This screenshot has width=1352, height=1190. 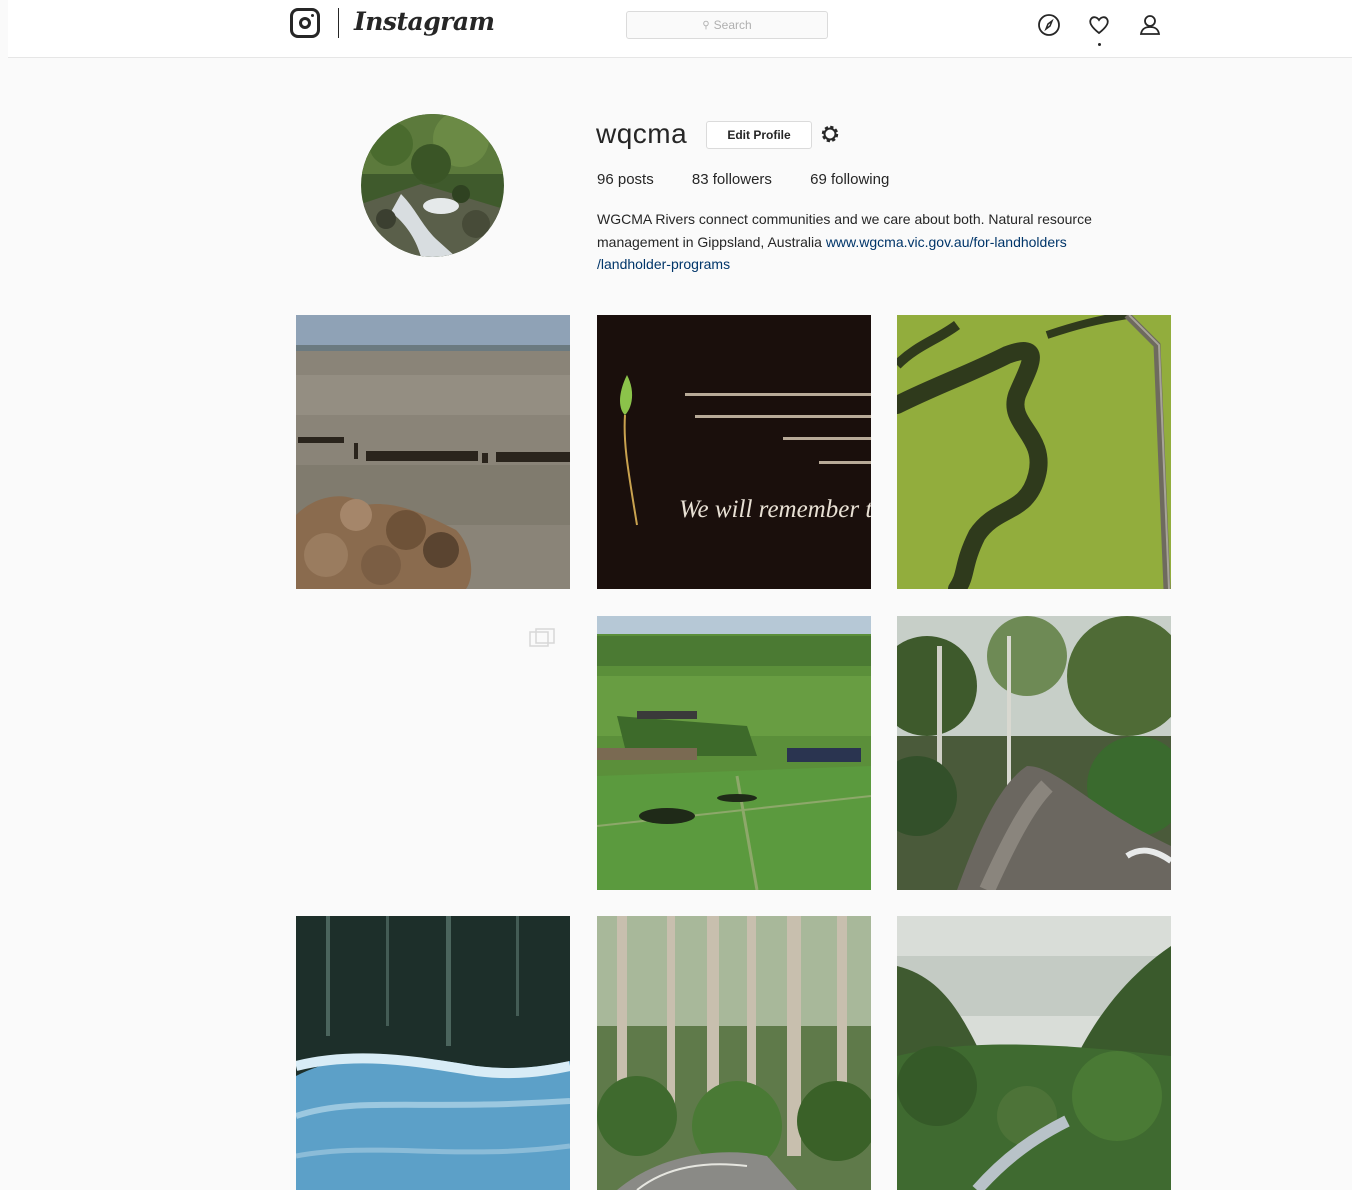 I want to click on search-input: ⚲ Search, so click(x=727, y=25).